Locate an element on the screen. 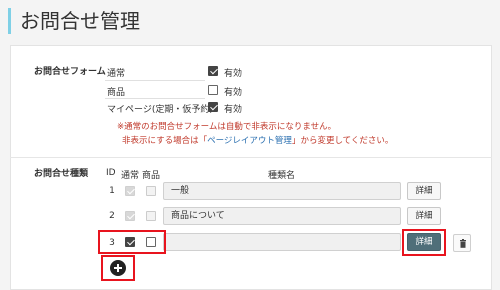 The image size is (500, 290). form-normal-valid-label: 有効 is located at coordinates (233, 74).